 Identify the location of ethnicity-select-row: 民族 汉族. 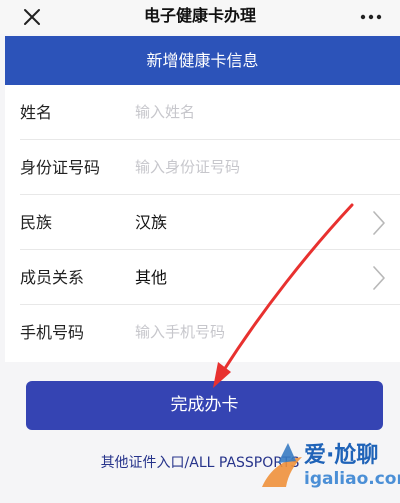
(202, 222).